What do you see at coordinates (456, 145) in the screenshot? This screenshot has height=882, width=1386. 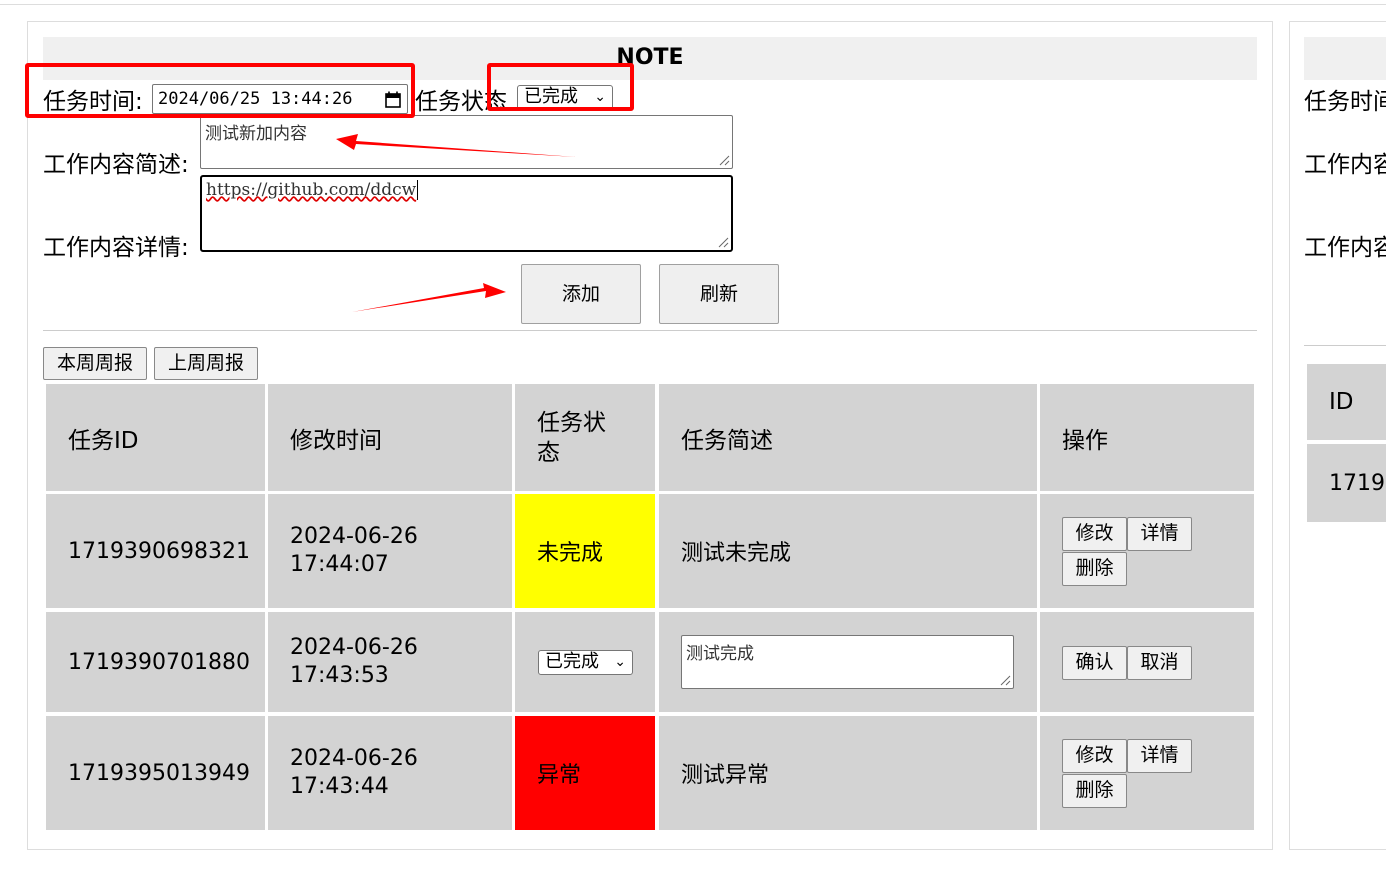 I see `arrow-summary-icon` at bounding box center [456, 145].